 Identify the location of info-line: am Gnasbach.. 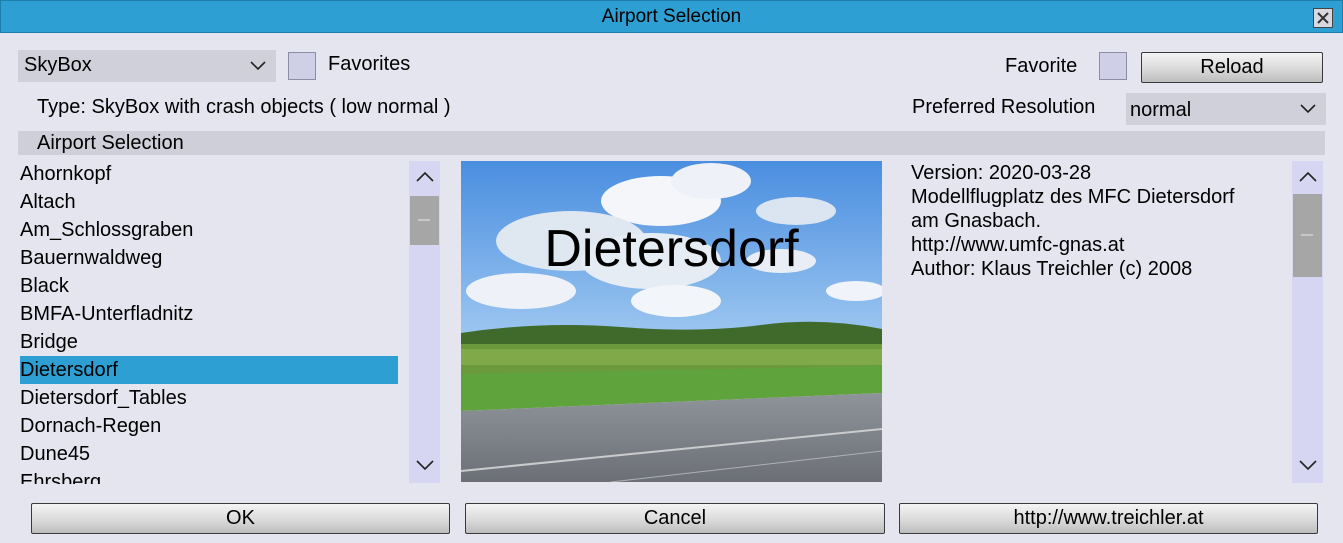
(976, 221).